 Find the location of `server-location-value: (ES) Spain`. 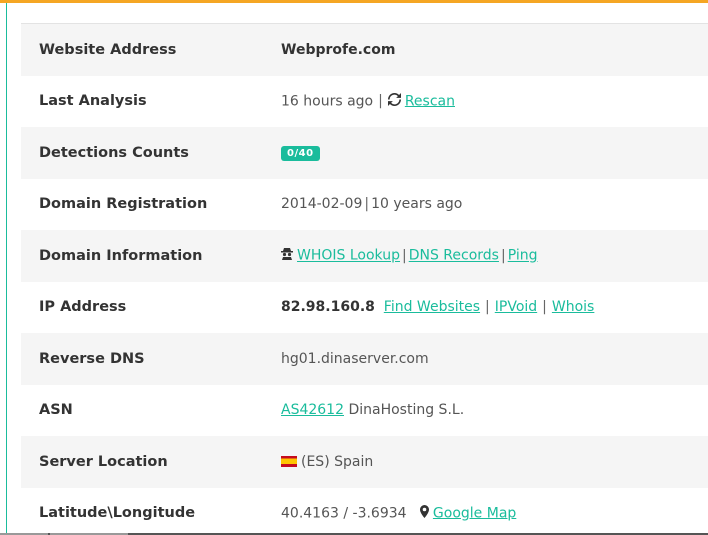

server-location-value: (ES) Spain is located at coordinates (337, 461).